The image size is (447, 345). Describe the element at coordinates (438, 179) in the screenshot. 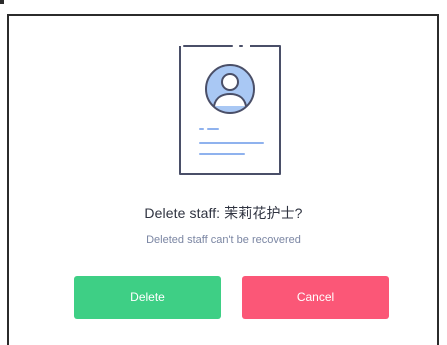

I see `dialog-right-border` at that location.